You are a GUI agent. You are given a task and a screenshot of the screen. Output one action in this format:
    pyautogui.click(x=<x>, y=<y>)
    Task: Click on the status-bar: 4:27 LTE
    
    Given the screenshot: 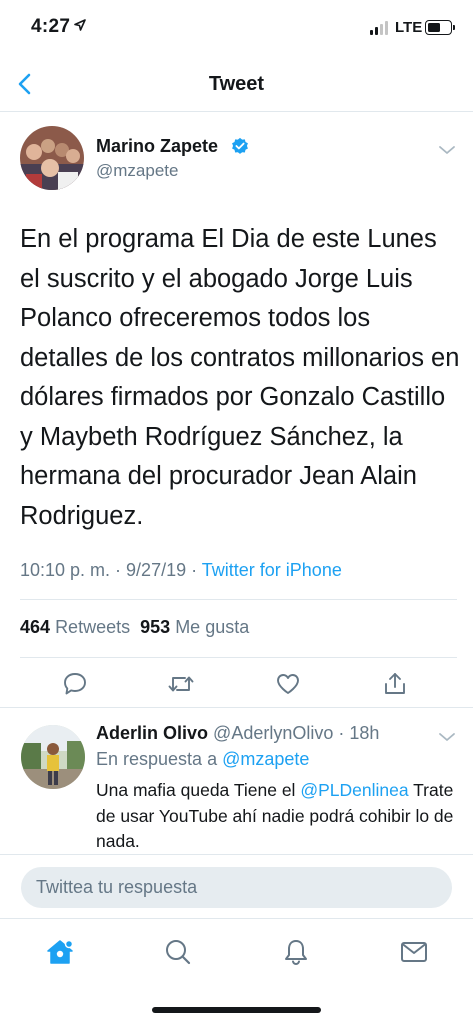 What is the action you would take?
    pyautogui.click(x=236, y=28)
    